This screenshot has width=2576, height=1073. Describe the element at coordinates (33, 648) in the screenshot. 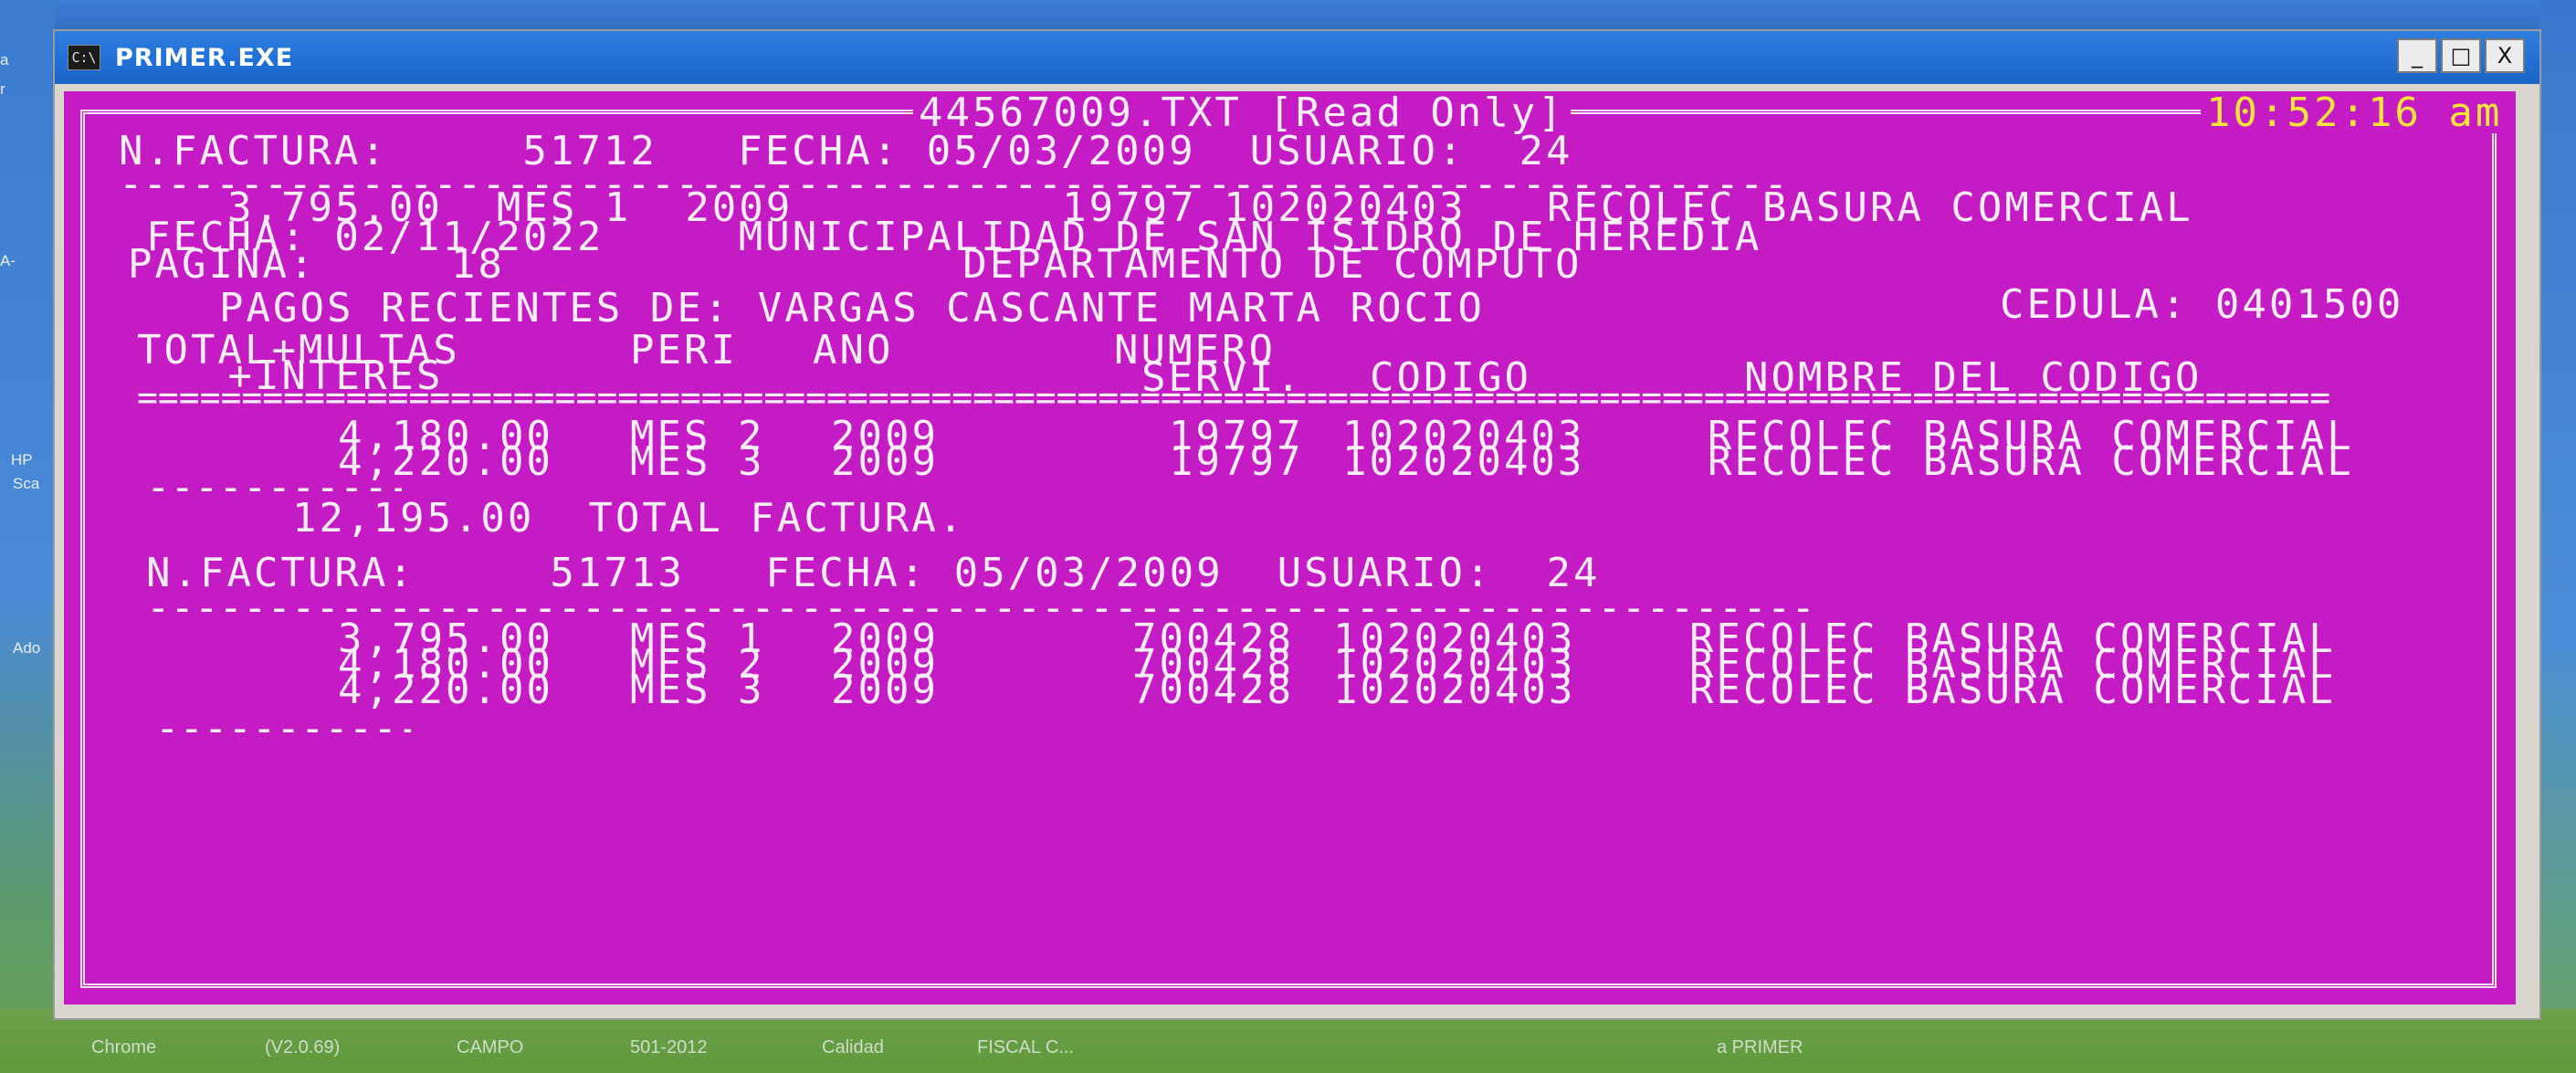

I see `desktop-icon-label: Ado` at that location.